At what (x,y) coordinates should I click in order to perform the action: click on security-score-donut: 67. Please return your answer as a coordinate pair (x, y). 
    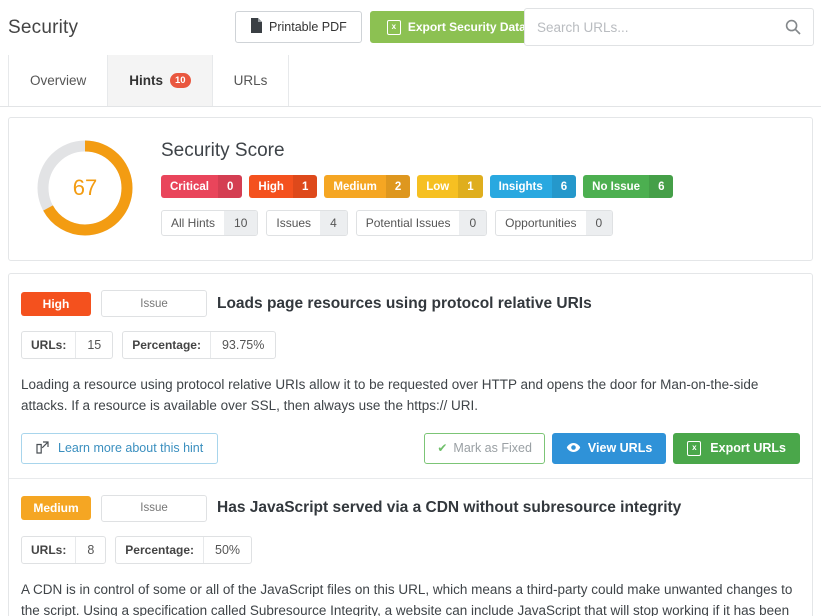
    Looking at the image, I should click on (85, 188).